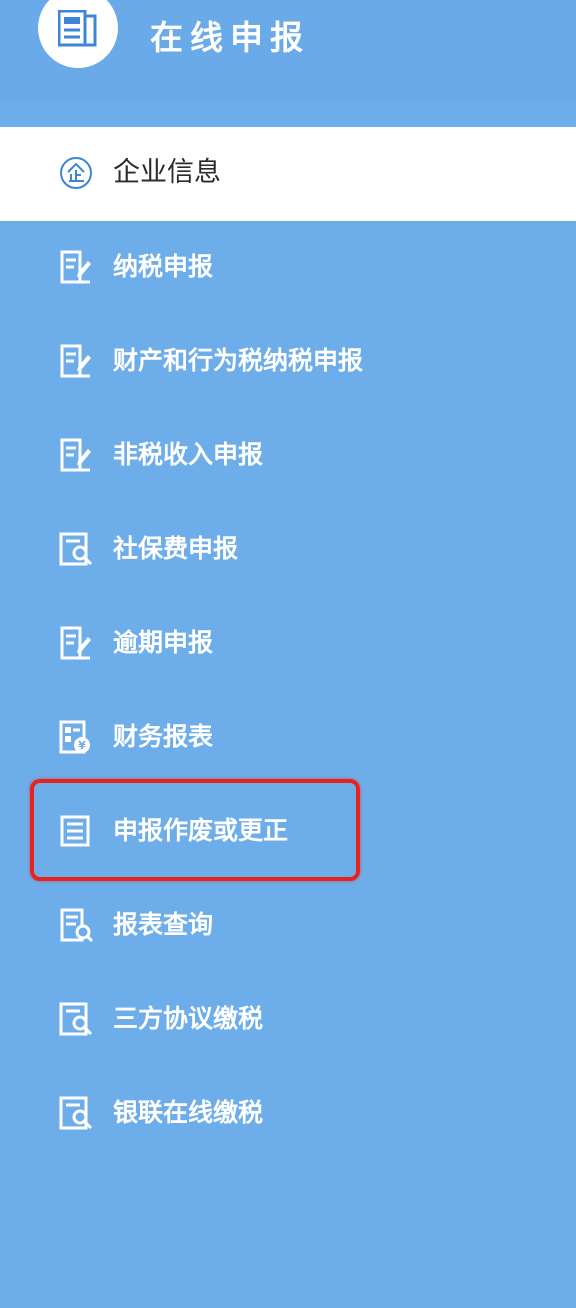  I want to click on menu-item-label: 社保费申报, so click(176, 548).